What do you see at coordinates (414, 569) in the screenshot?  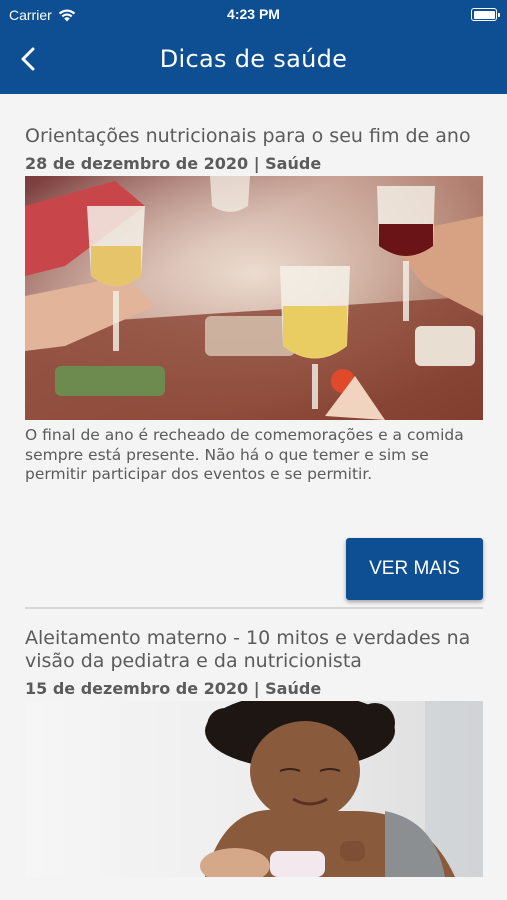 I see `ver-mais-button: VER MAIS` at bounding box center [414, 569].